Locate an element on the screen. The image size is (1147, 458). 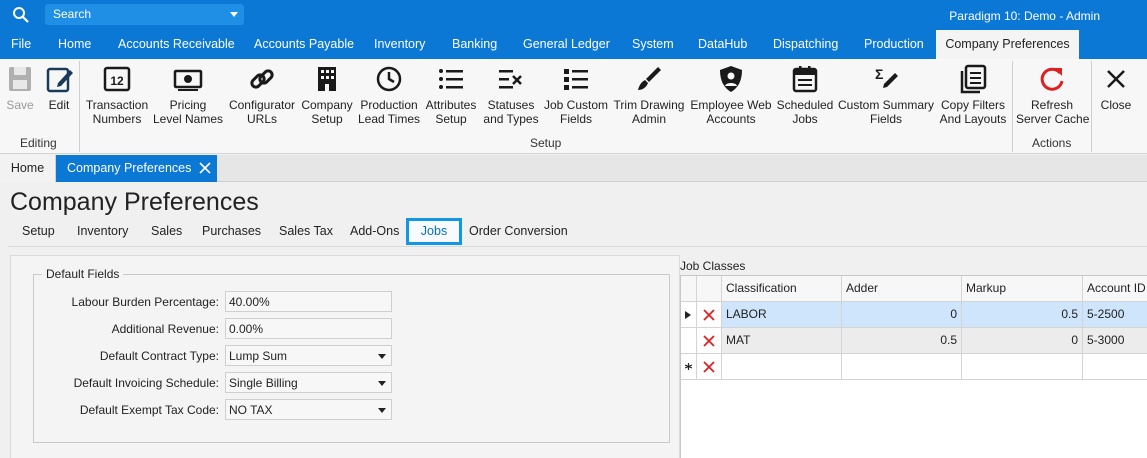
doctab-home: Home is located at coordinates (28, 168).